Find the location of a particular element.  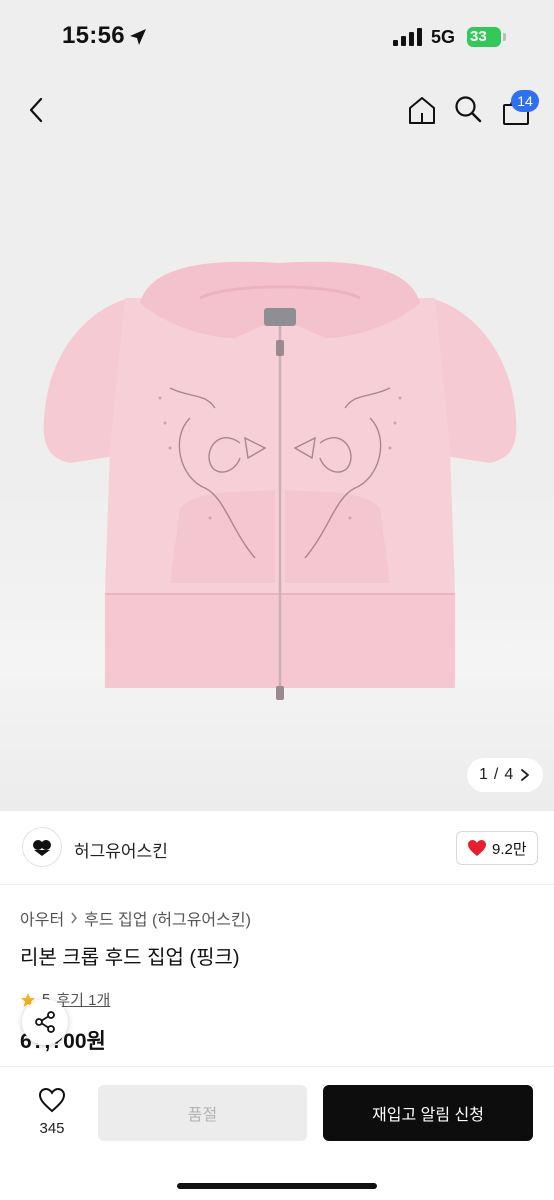

status-time: 15:56 is located at coordinates (93, 35).